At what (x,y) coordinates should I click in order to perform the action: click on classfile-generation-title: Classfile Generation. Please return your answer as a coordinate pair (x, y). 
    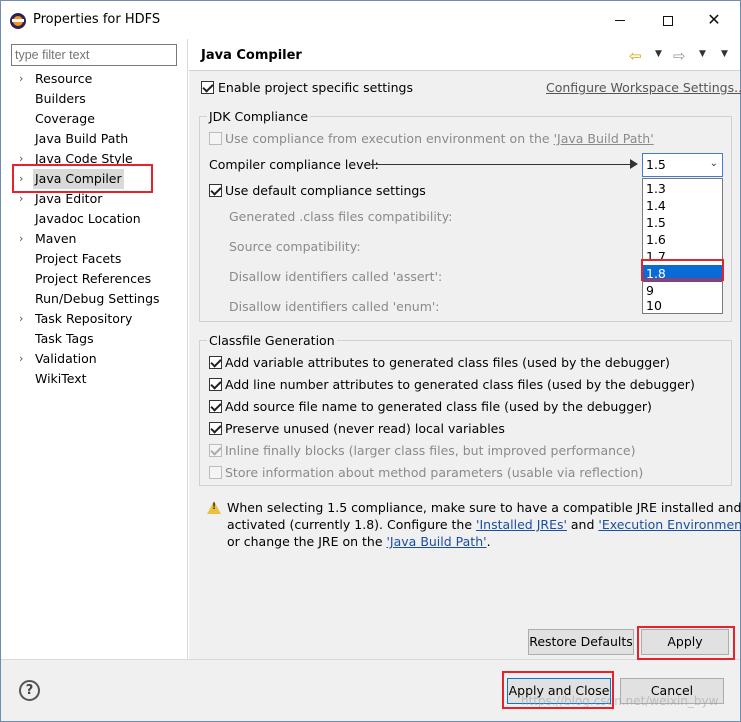
    Looking at the image, I should click on (272, 340).